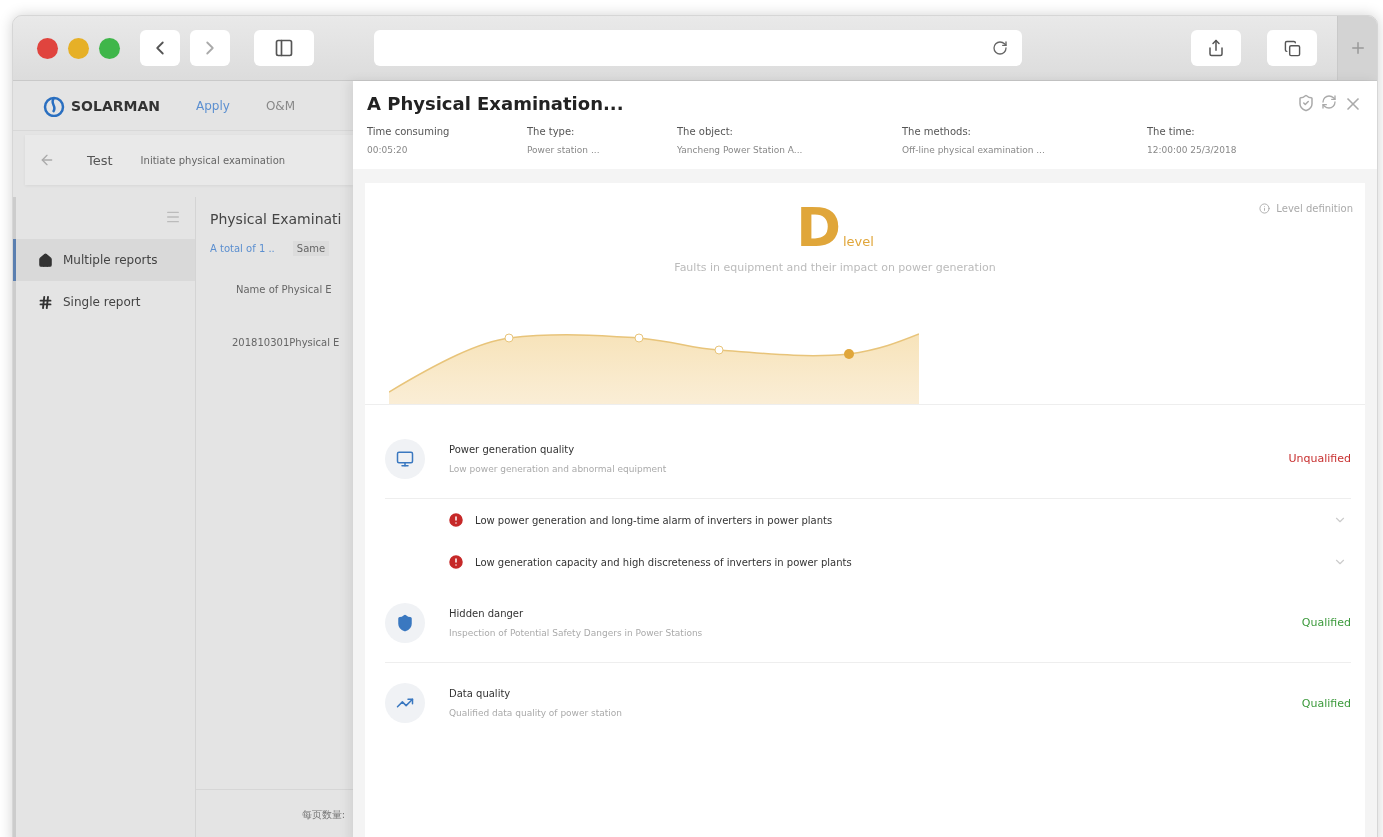 The image size is (1383, 837). What do you see at coordinates (47, 48) in the screenshot?
I see `close-window-button` at bounding box center [47, 48].